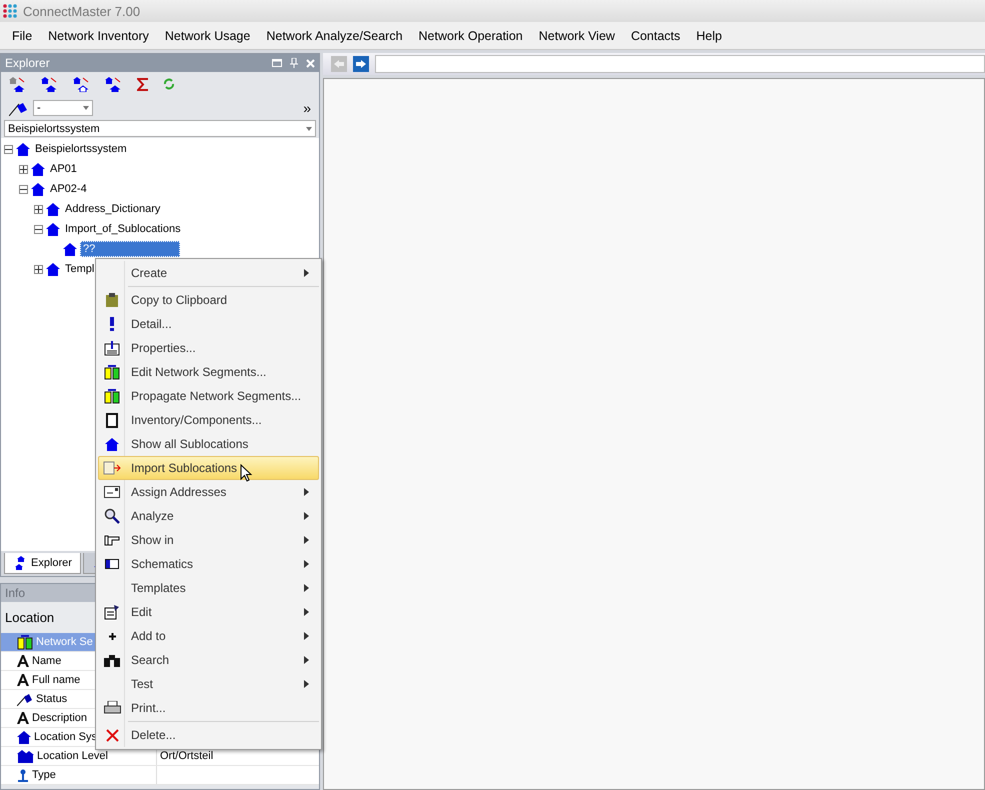 This screenshot has width=985, height=790. What do you see at coordinates (63, 108) in the screenshot?
I see `filter-dropdown: -` at bounding box center [63, 108].